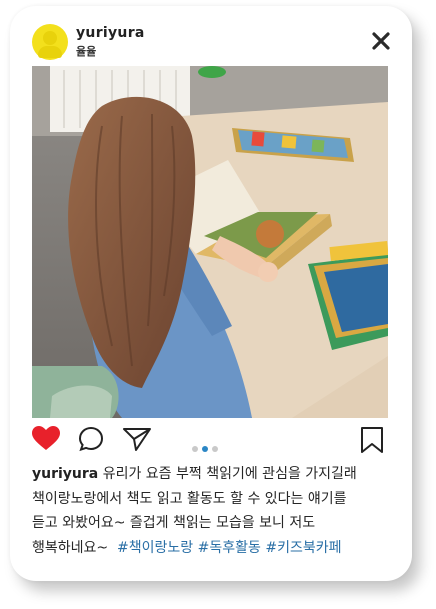 This screenshot has width=436, height=609. I want to click on post-subtitle: 율율, so click(86, 51).